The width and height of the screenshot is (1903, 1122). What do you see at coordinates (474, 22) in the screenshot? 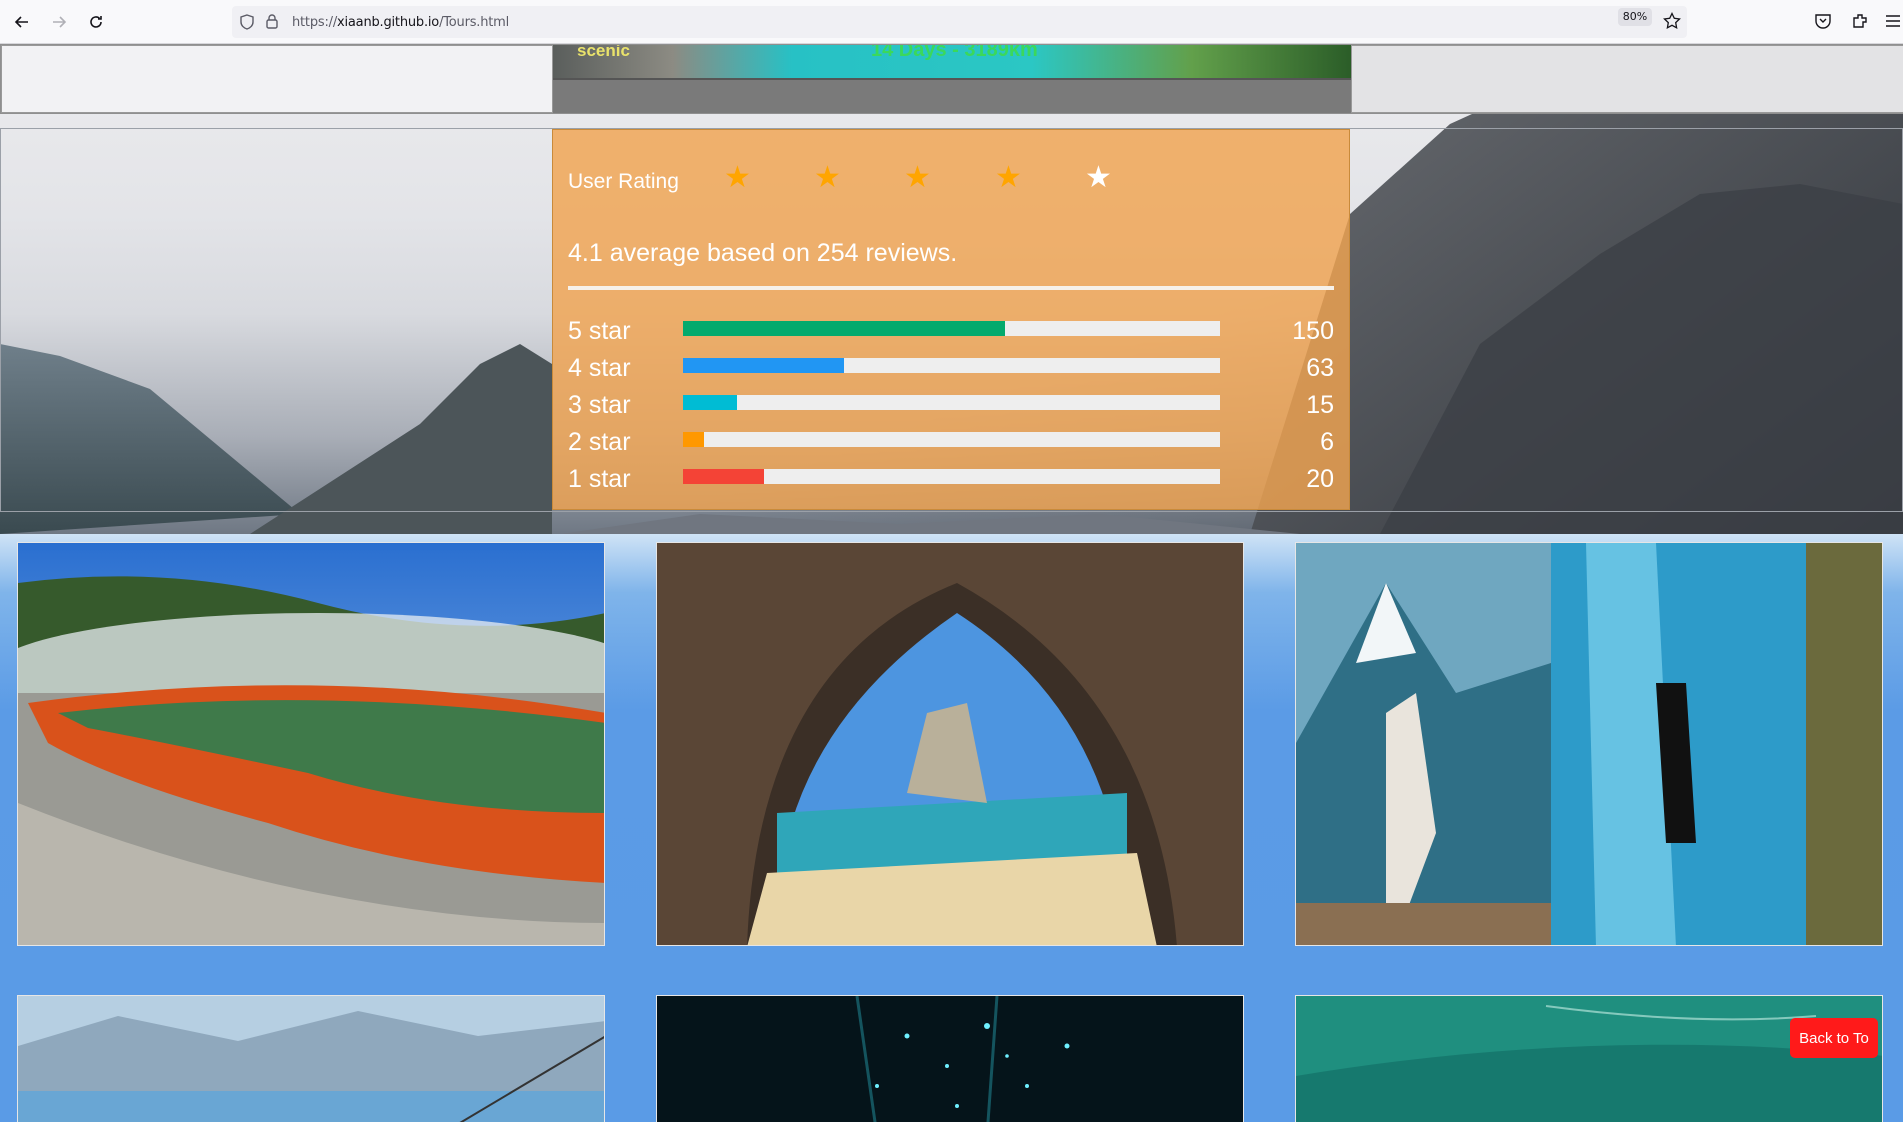
I see `url-path: /Tours.html` at bounding box center [474, 22].